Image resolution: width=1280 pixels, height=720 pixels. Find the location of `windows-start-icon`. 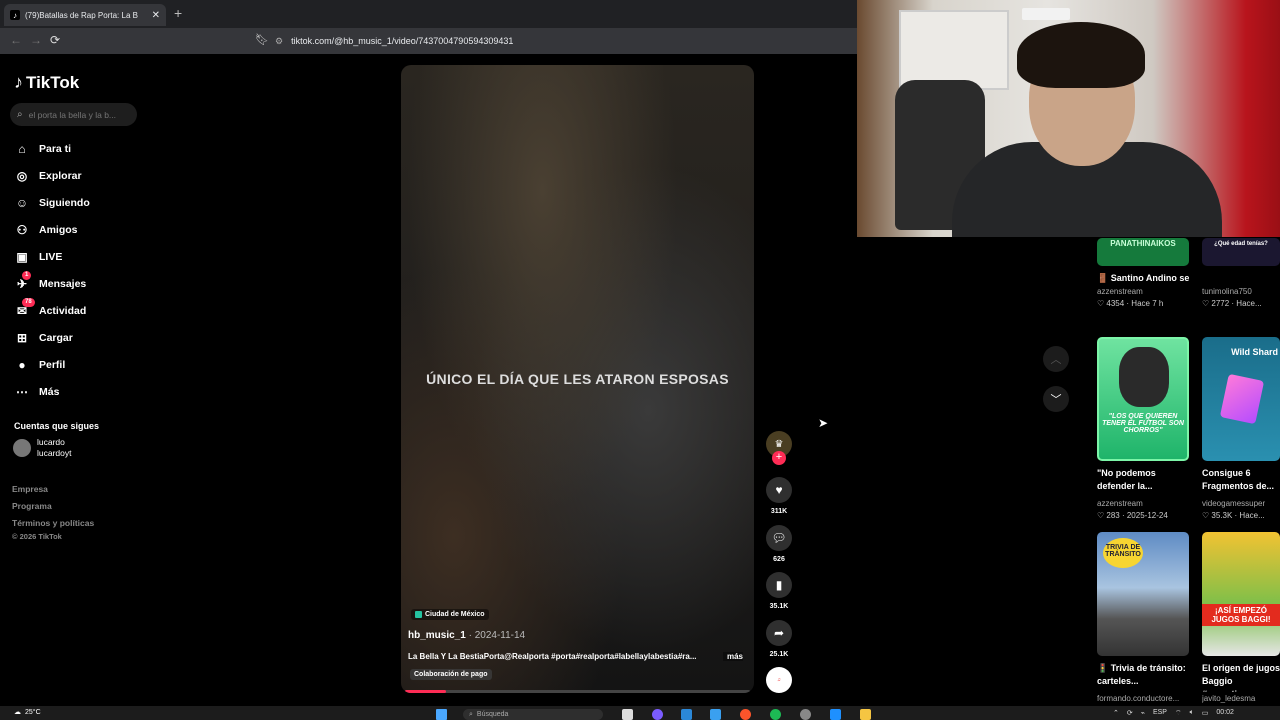

windows-start-icon is located at coordinates (441, 714).